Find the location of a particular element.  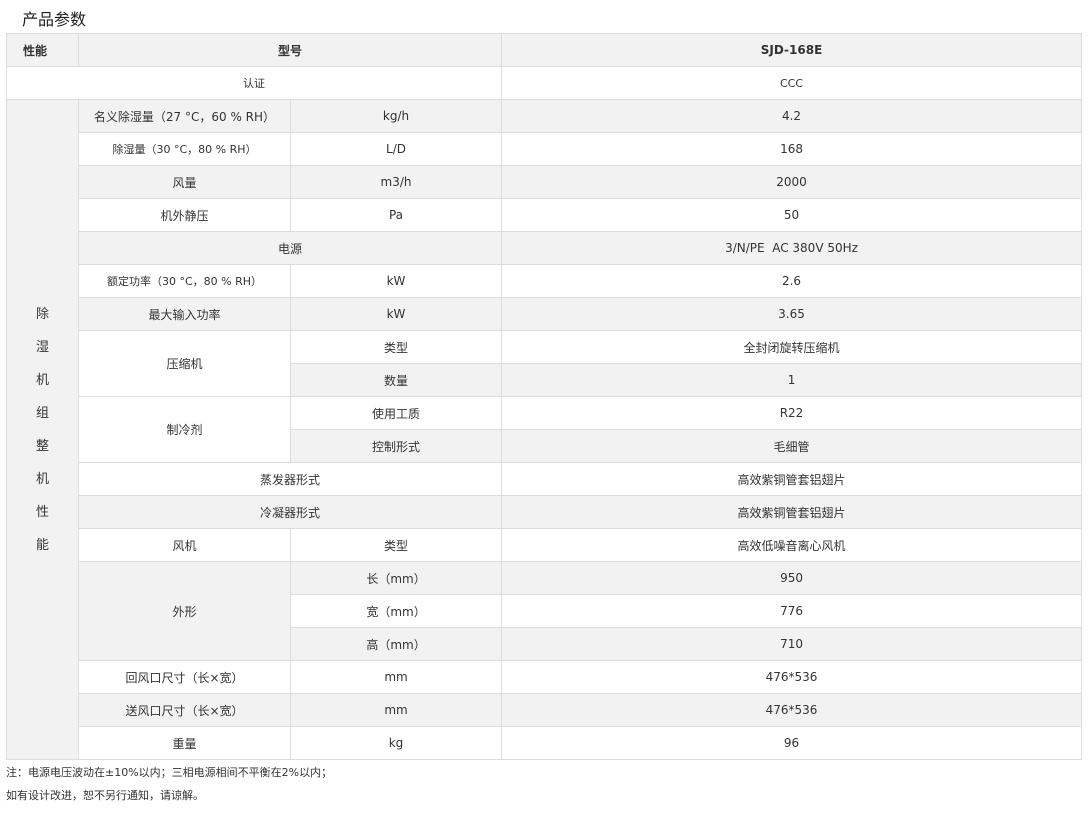

page-title: 产品参数 is located at coordinates (54, 19).